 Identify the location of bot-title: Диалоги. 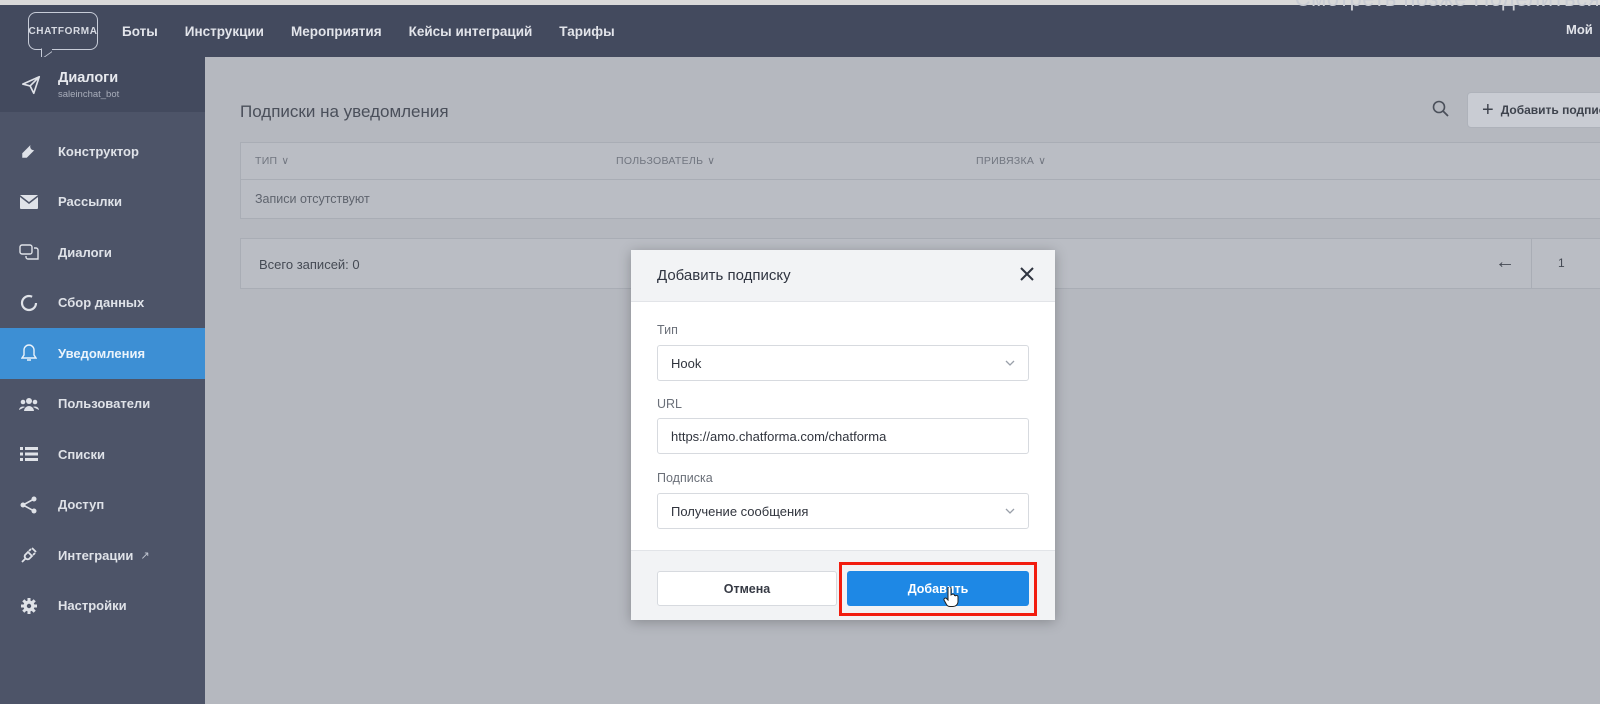
(88, 77).